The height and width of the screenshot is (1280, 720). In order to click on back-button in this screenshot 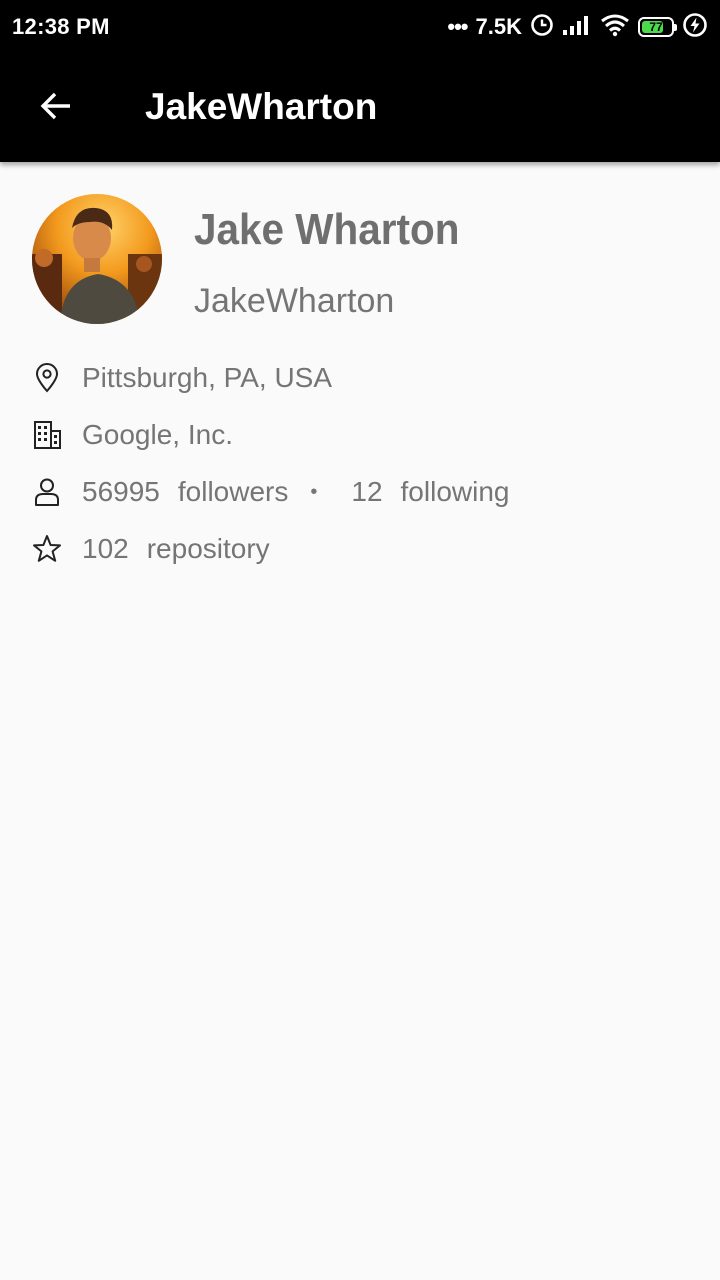, I will do `click(56, 108)`.